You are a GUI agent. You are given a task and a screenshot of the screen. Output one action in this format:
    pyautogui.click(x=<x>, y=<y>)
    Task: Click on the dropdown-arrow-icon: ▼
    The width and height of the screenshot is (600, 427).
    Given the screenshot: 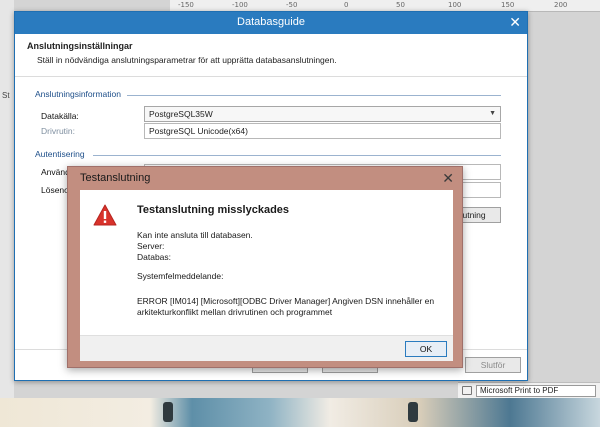 What is the action you would take?
    pyautogui.click(x=492, y=113)
    